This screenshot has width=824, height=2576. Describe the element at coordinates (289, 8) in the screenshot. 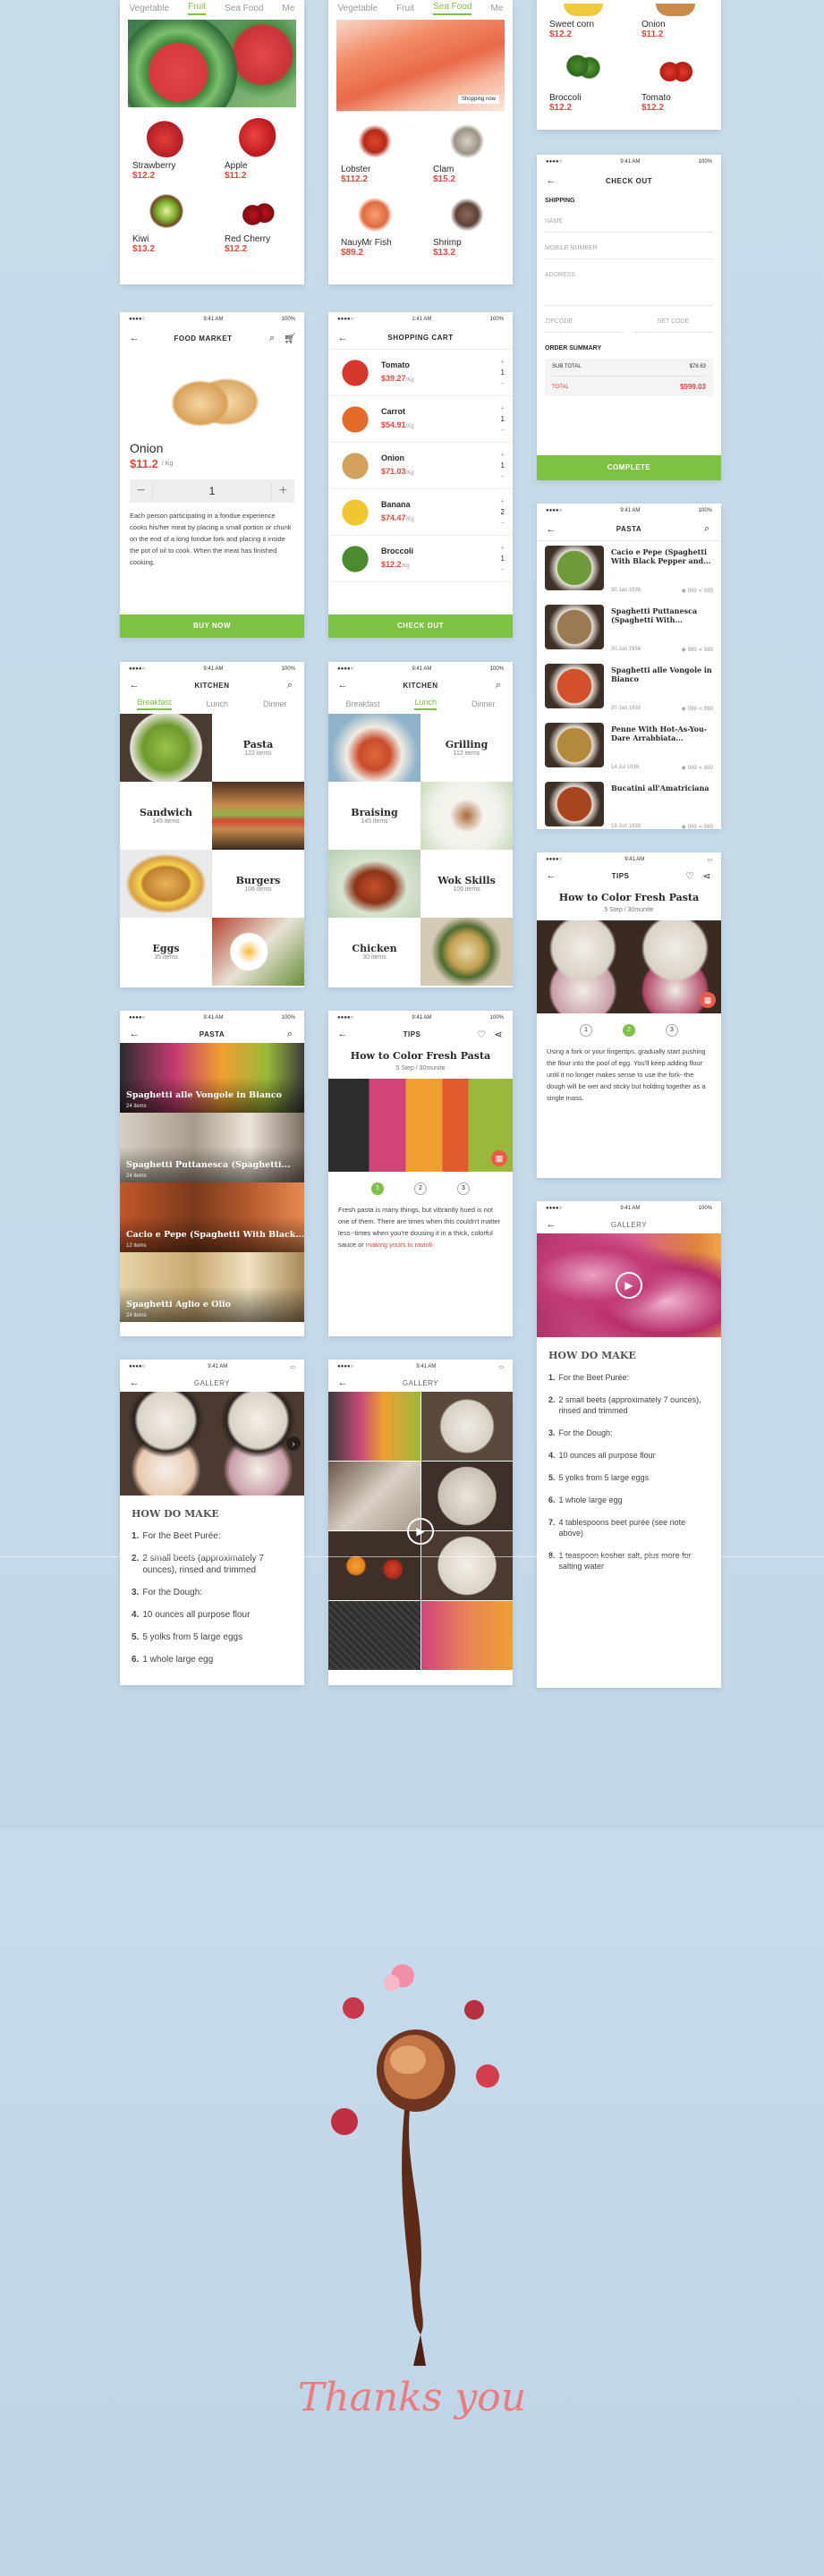

I see `tab-more: Me` at that location.